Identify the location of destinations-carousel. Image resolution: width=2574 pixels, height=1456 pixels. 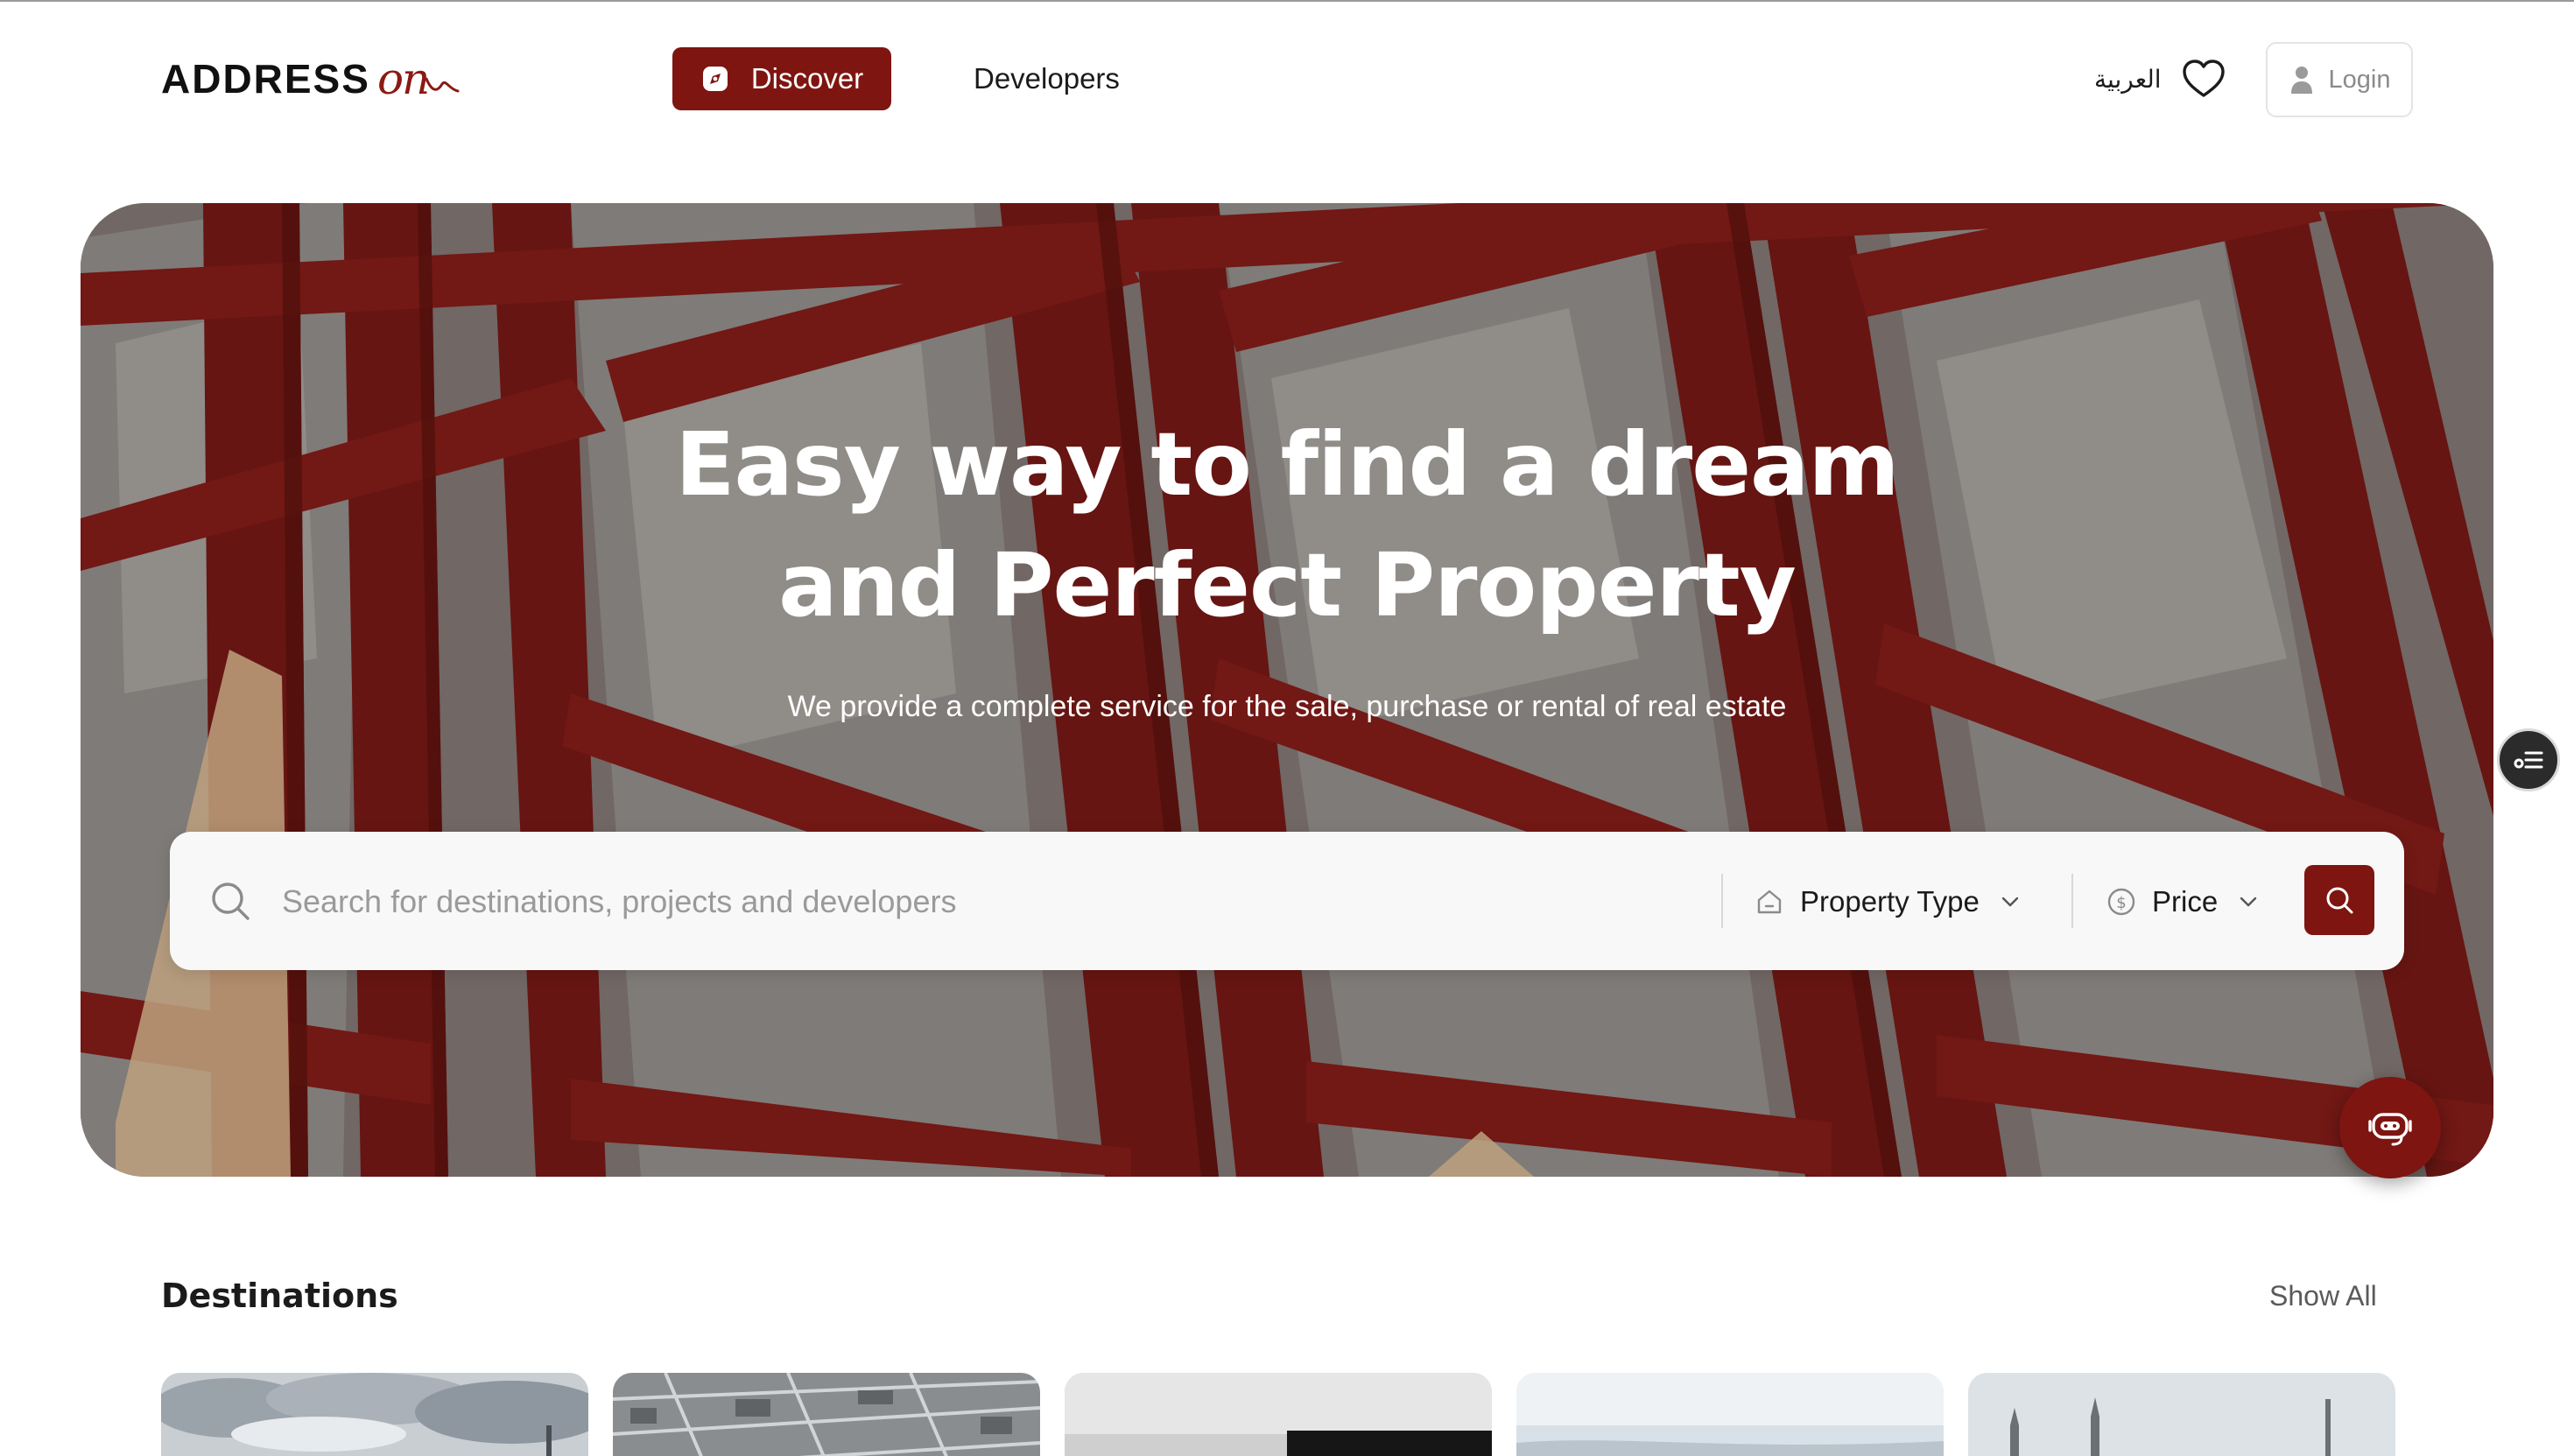
(1299, 1414).